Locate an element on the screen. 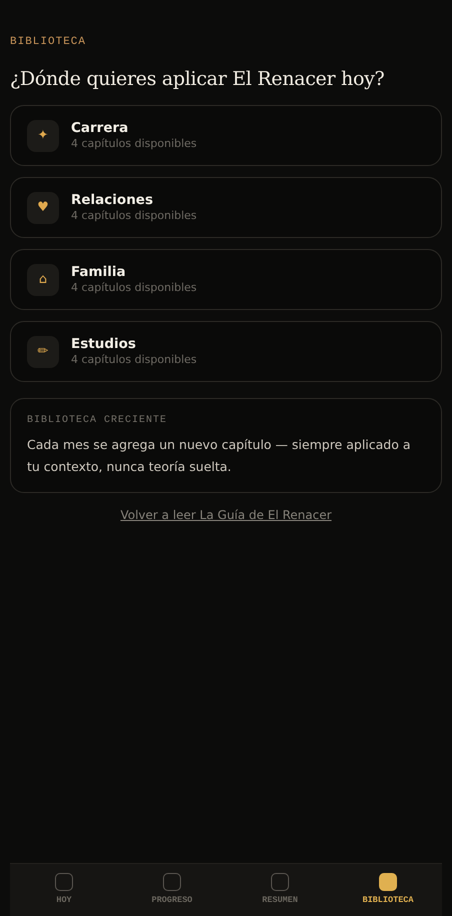 The width and height of the screenshot is (452, 916). category-icon: ⌂ is located at coordinates (43, 280).